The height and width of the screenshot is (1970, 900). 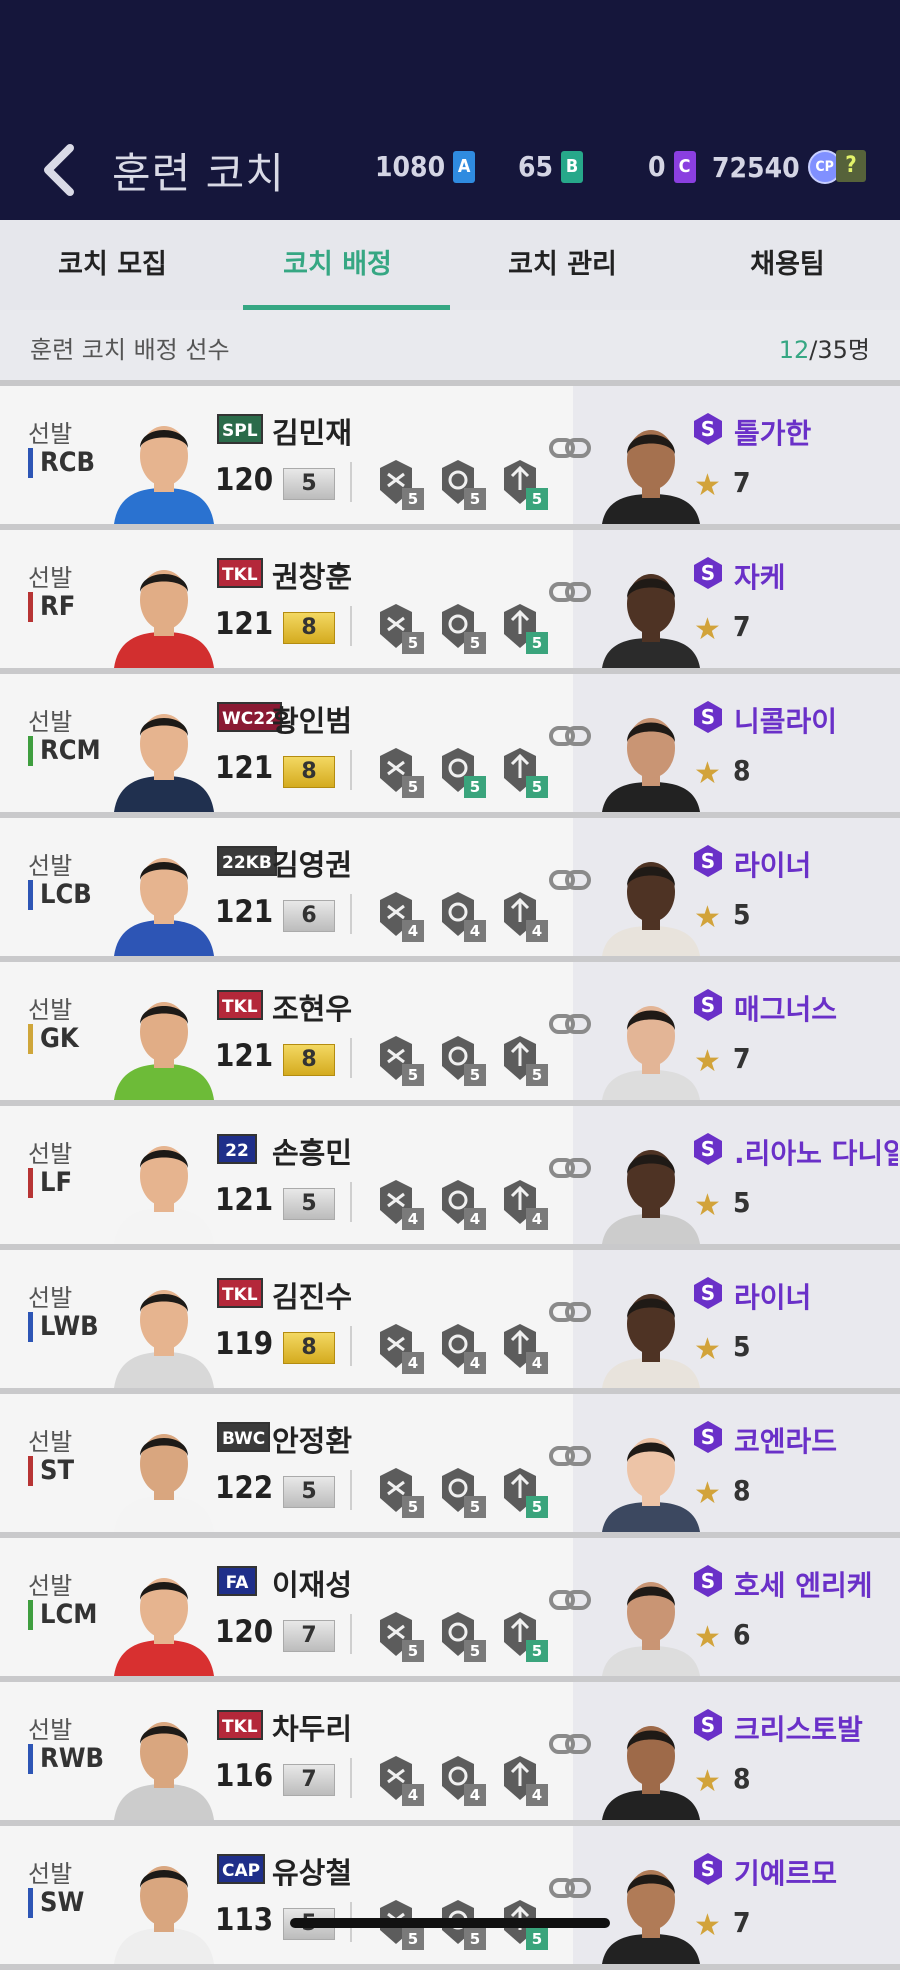 I want to click on coach-name: .리아노 다니얼, so click(x=816, y=1153).